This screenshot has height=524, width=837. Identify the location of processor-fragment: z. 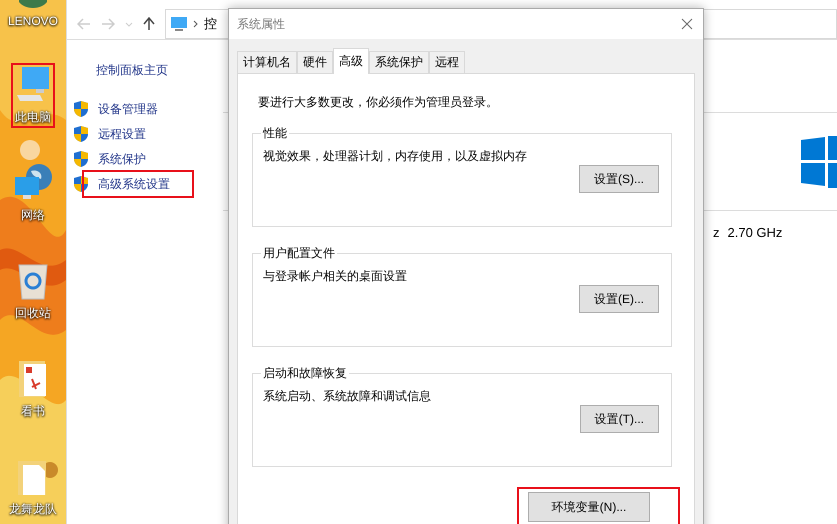
(716, 232).